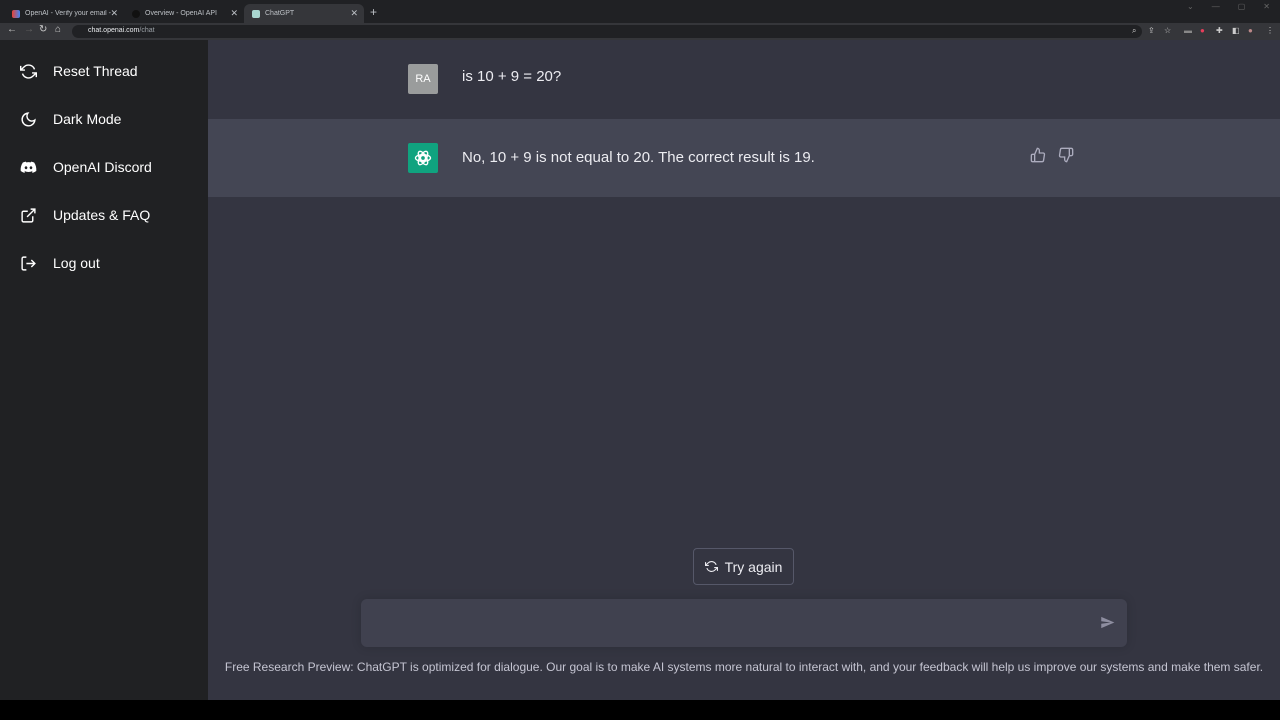 Image resolution: width=1280 pixels, height=720 pixels. Describe the element at coordinates (1134, 31) in the screenshot. I see `zoom-icon: ⌕` at that location.